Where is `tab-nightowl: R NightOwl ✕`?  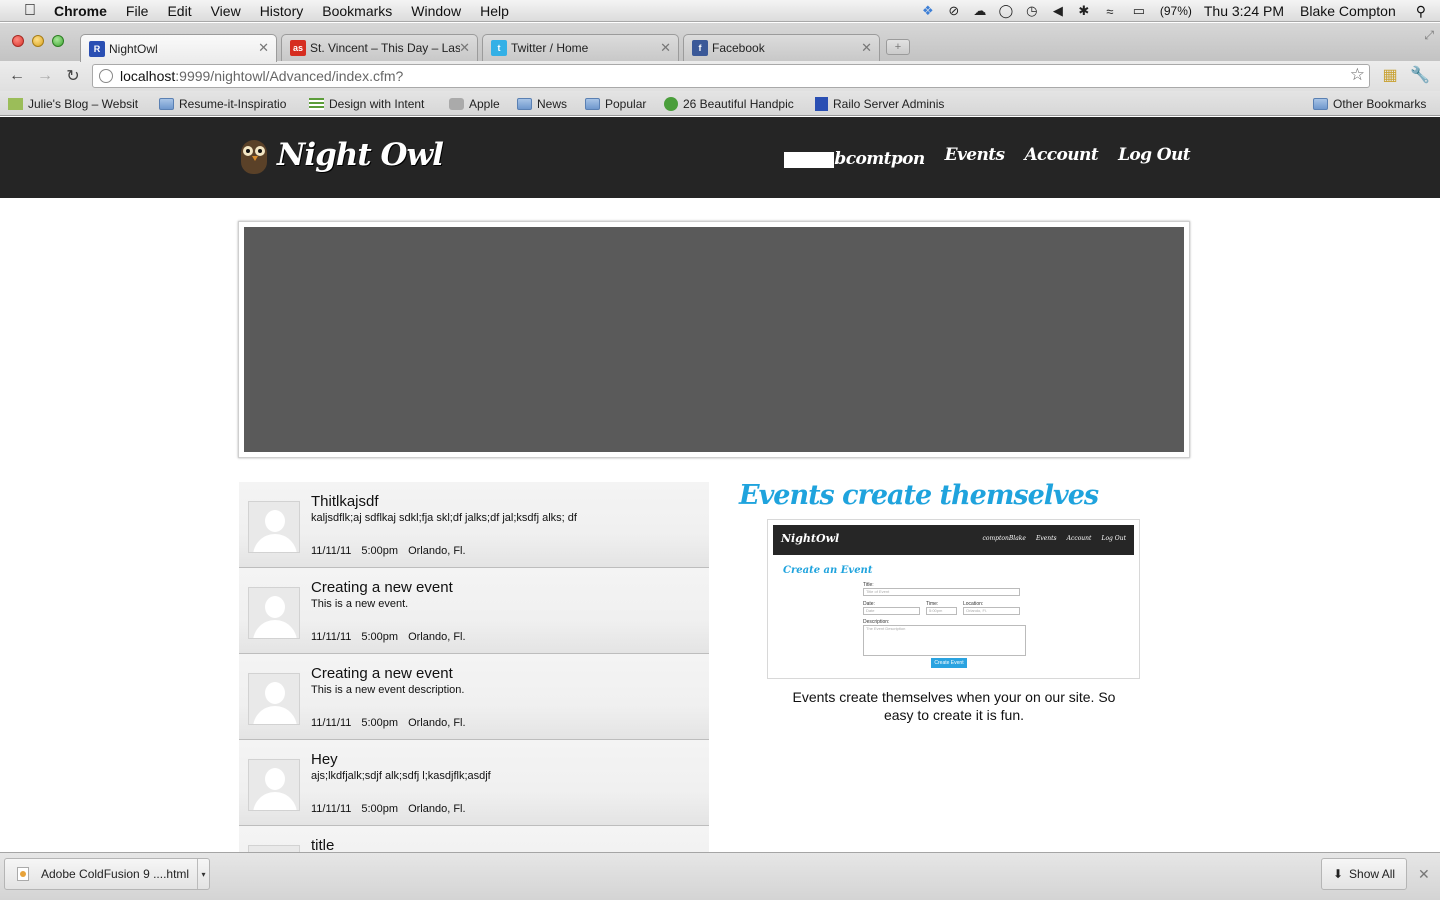
tab-nightowl: R NightOwl ✕ is located at coordinates (178, 48).